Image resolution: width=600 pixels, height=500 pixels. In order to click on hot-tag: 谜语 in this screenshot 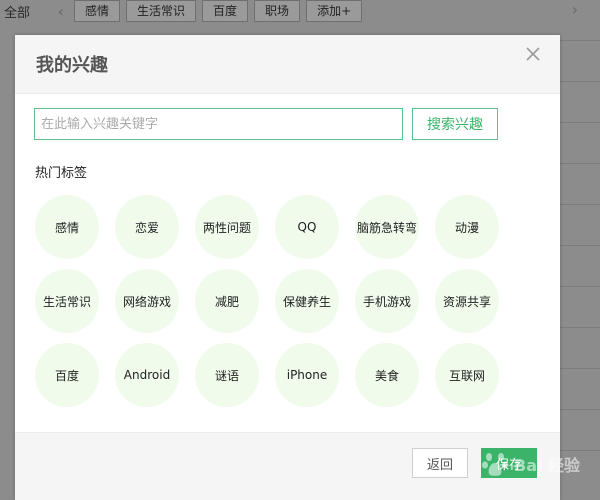, I will do `click(227, 375)`.